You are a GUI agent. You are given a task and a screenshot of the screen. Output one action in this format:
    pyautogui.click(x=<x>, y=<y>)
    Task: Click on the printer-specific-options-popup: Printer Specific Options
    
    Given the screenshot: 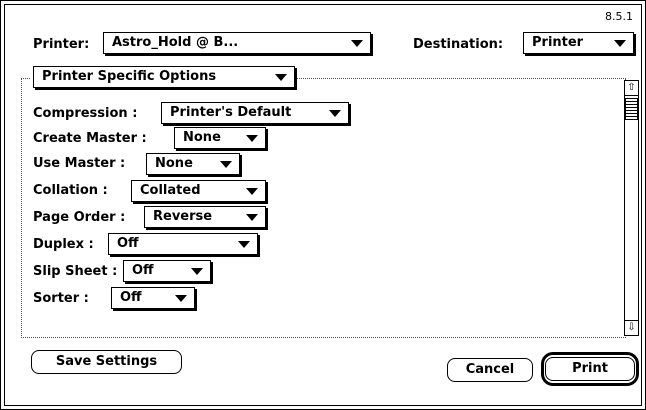 What is the action you would take?
    pyautogui.click(x=164, y=77)
    